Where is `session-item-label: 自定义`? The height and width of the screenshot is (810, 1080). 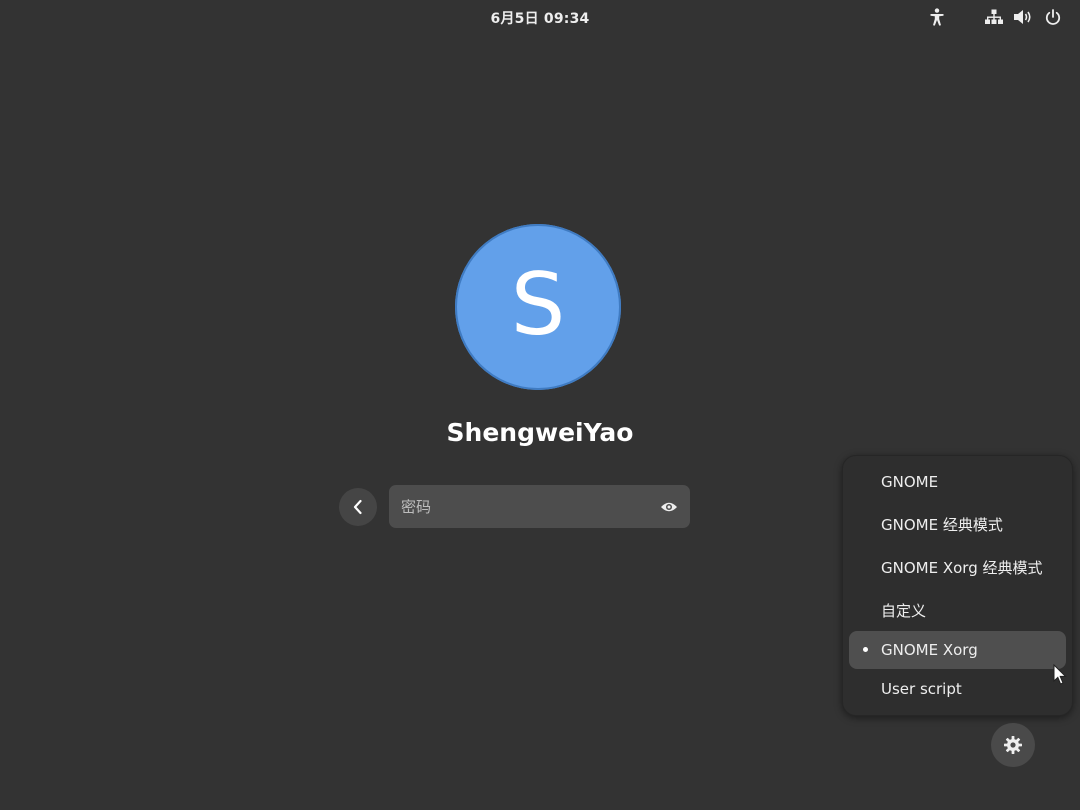
session-item-label: 自定义 is located at coordinates (904, 610).